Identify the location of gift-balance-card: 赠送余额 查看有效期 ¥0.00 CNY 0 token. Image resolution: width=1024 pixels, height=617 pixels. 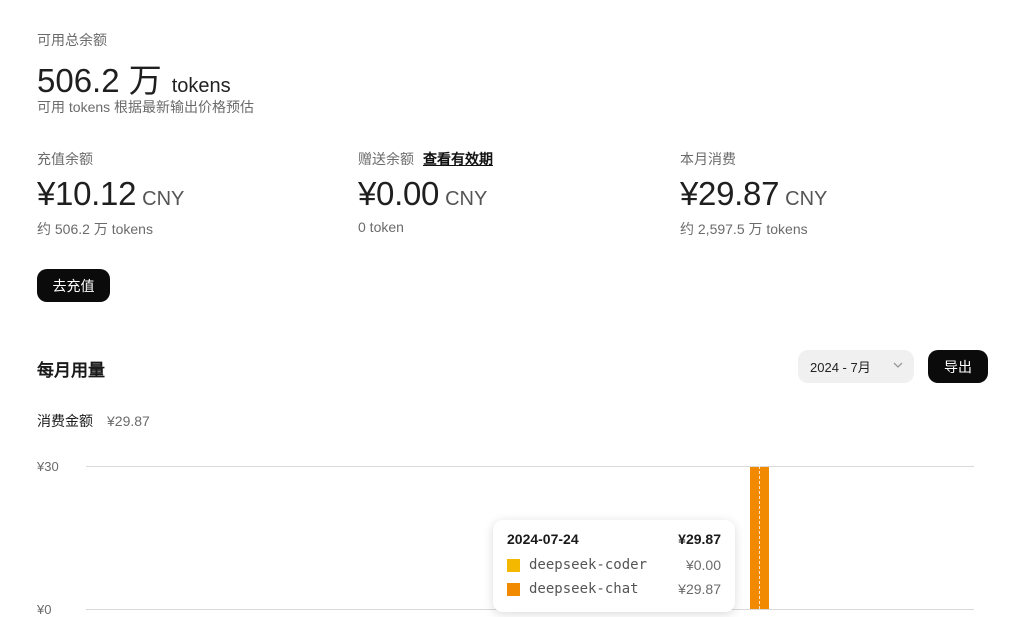
(508, 192).